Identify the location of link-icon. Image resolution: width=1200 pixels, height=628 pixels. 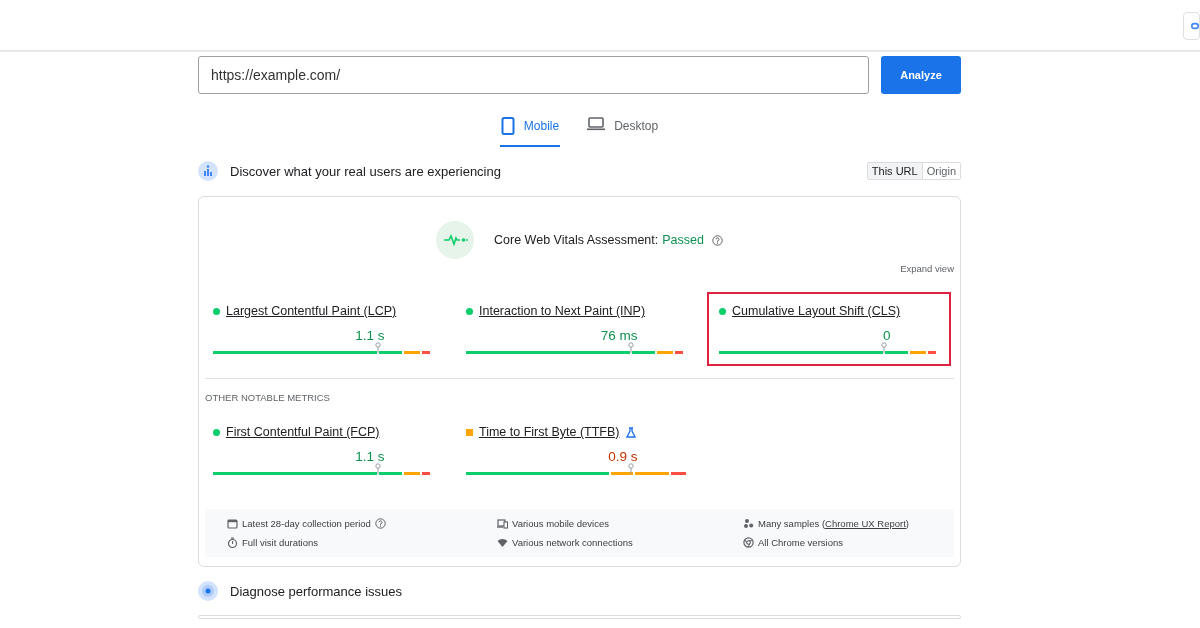
(1195, 26).